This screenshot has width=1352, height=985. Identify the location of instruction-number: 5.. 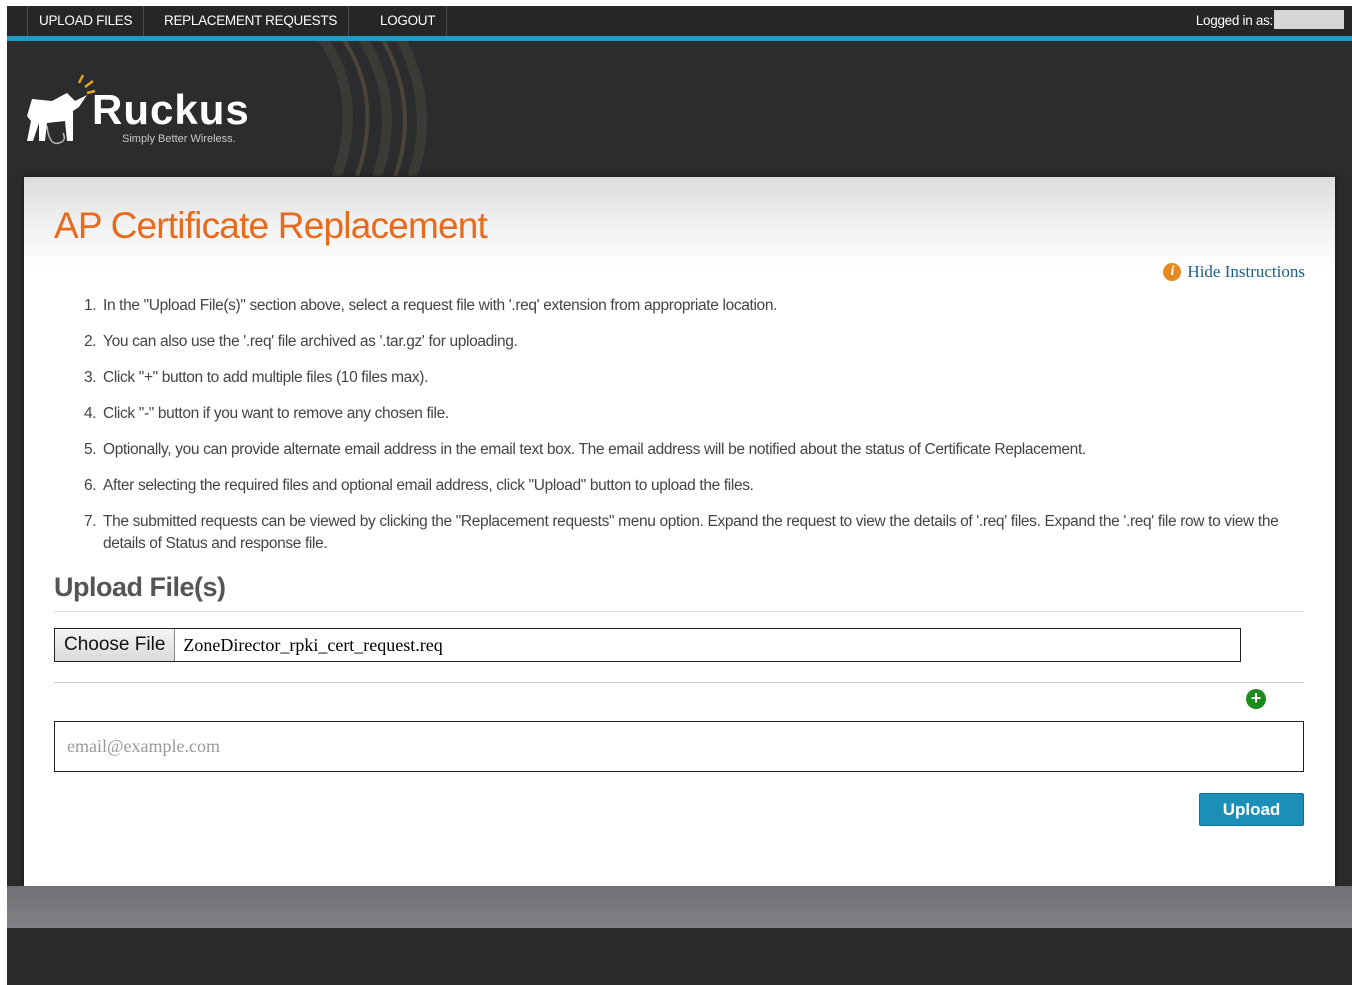
(90, 449).